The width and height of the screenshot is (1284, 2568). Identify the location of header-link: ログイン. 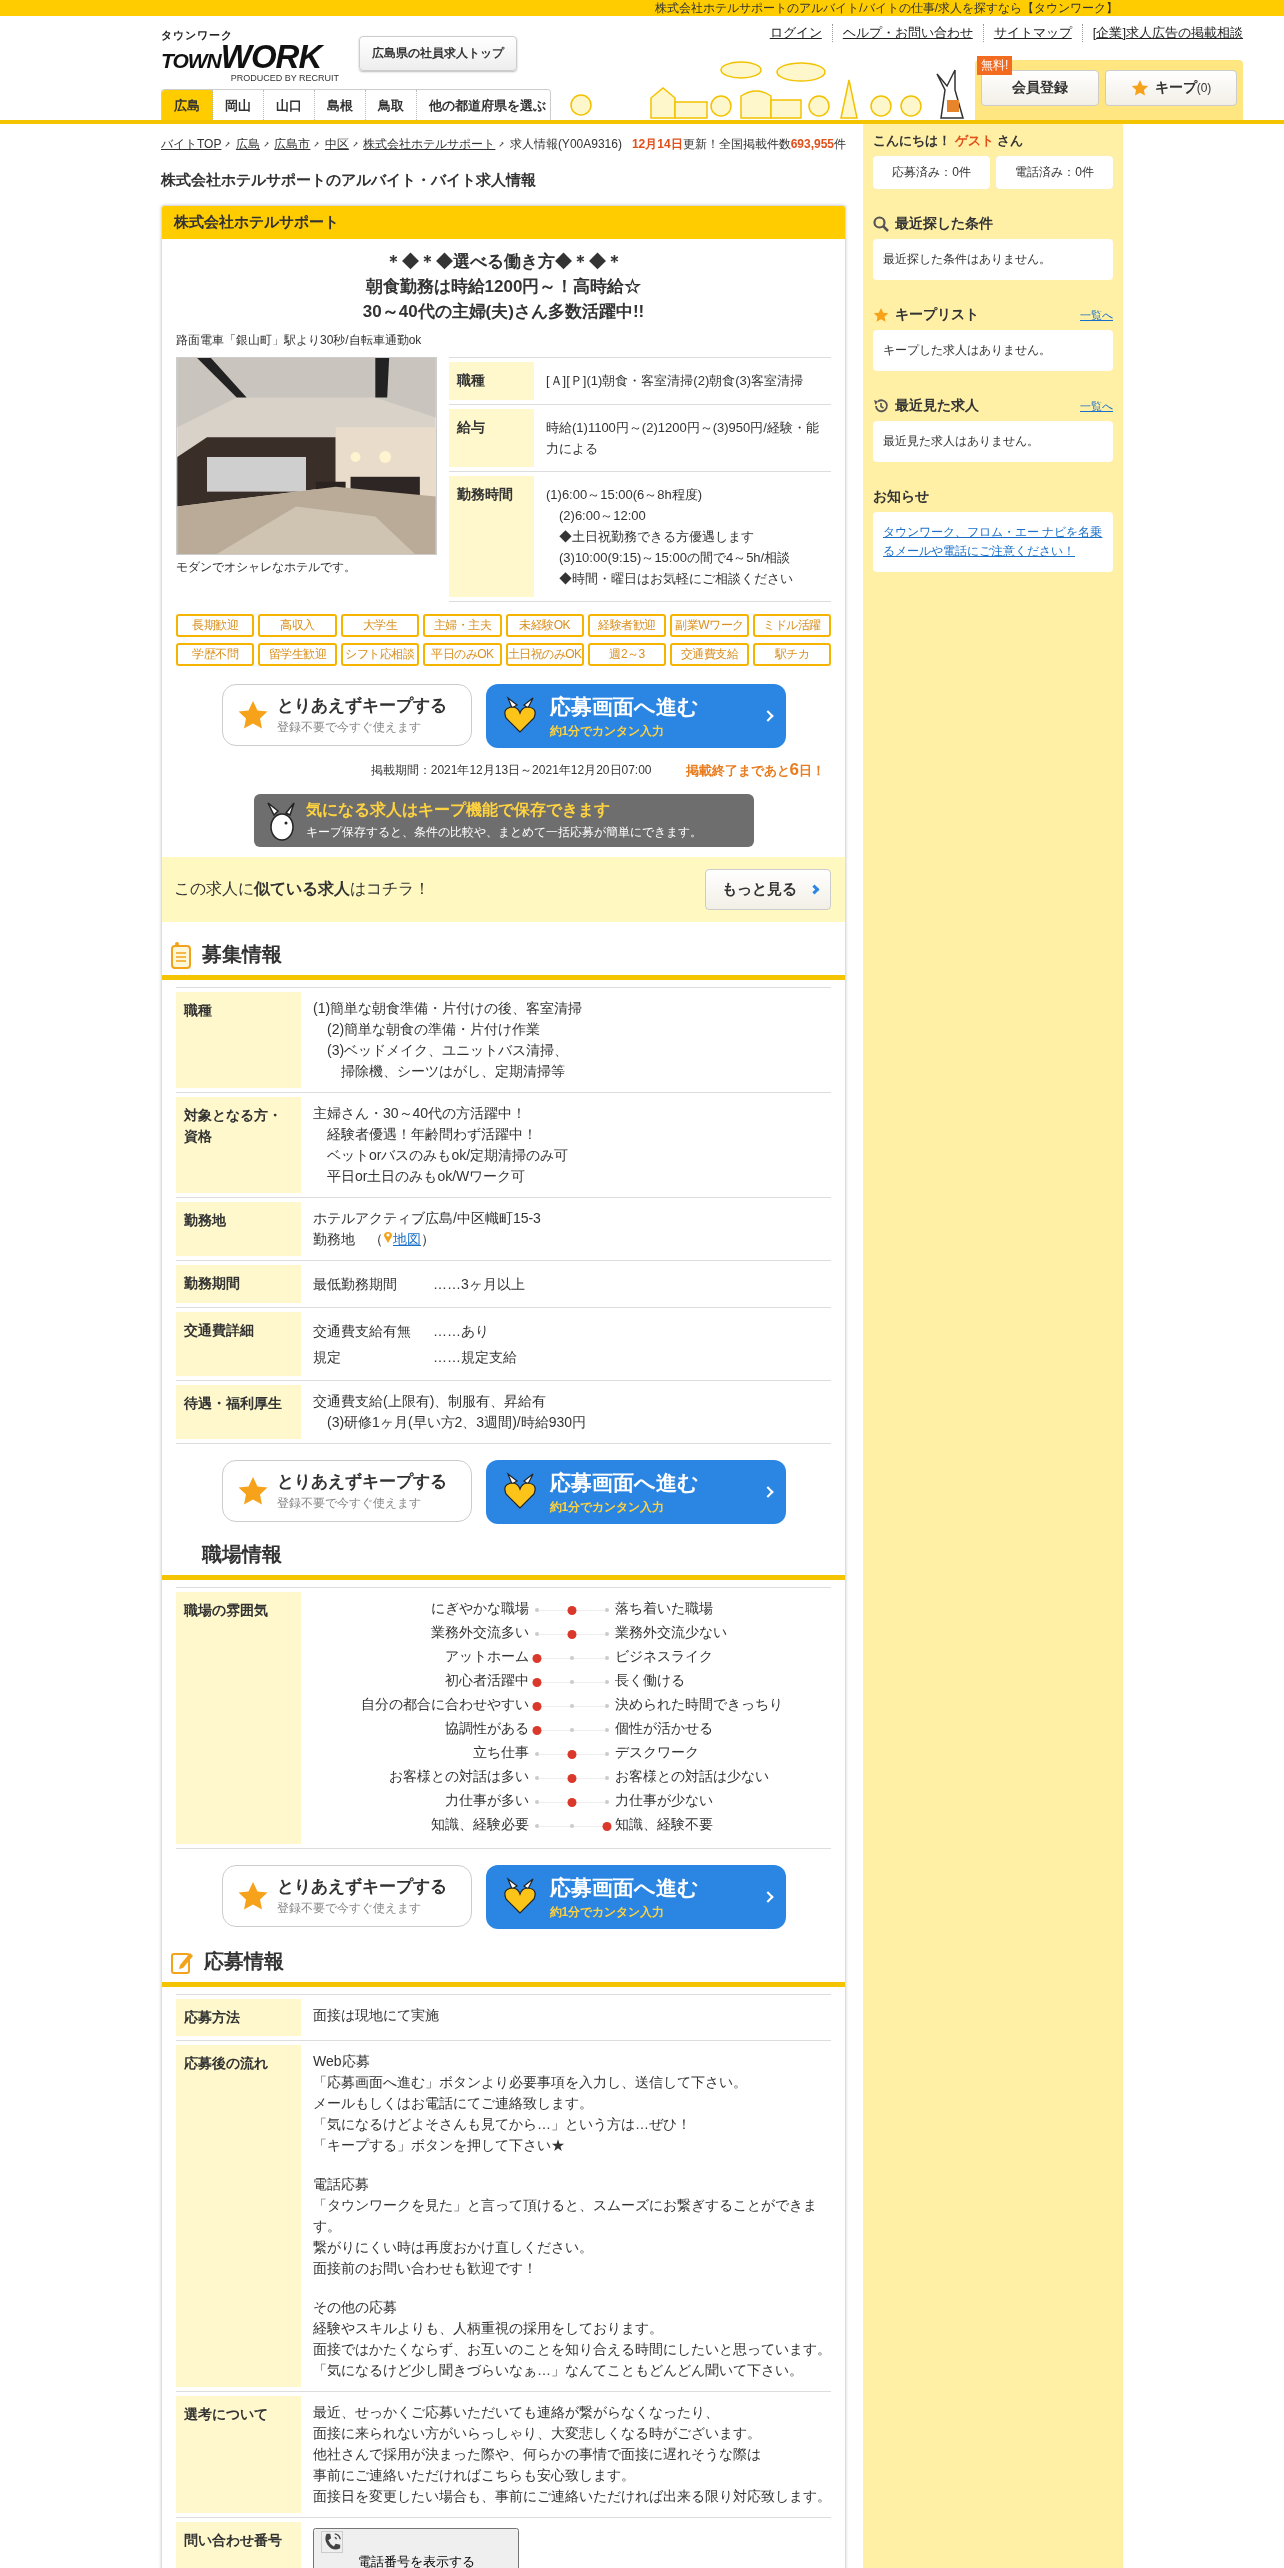
(795, 33).